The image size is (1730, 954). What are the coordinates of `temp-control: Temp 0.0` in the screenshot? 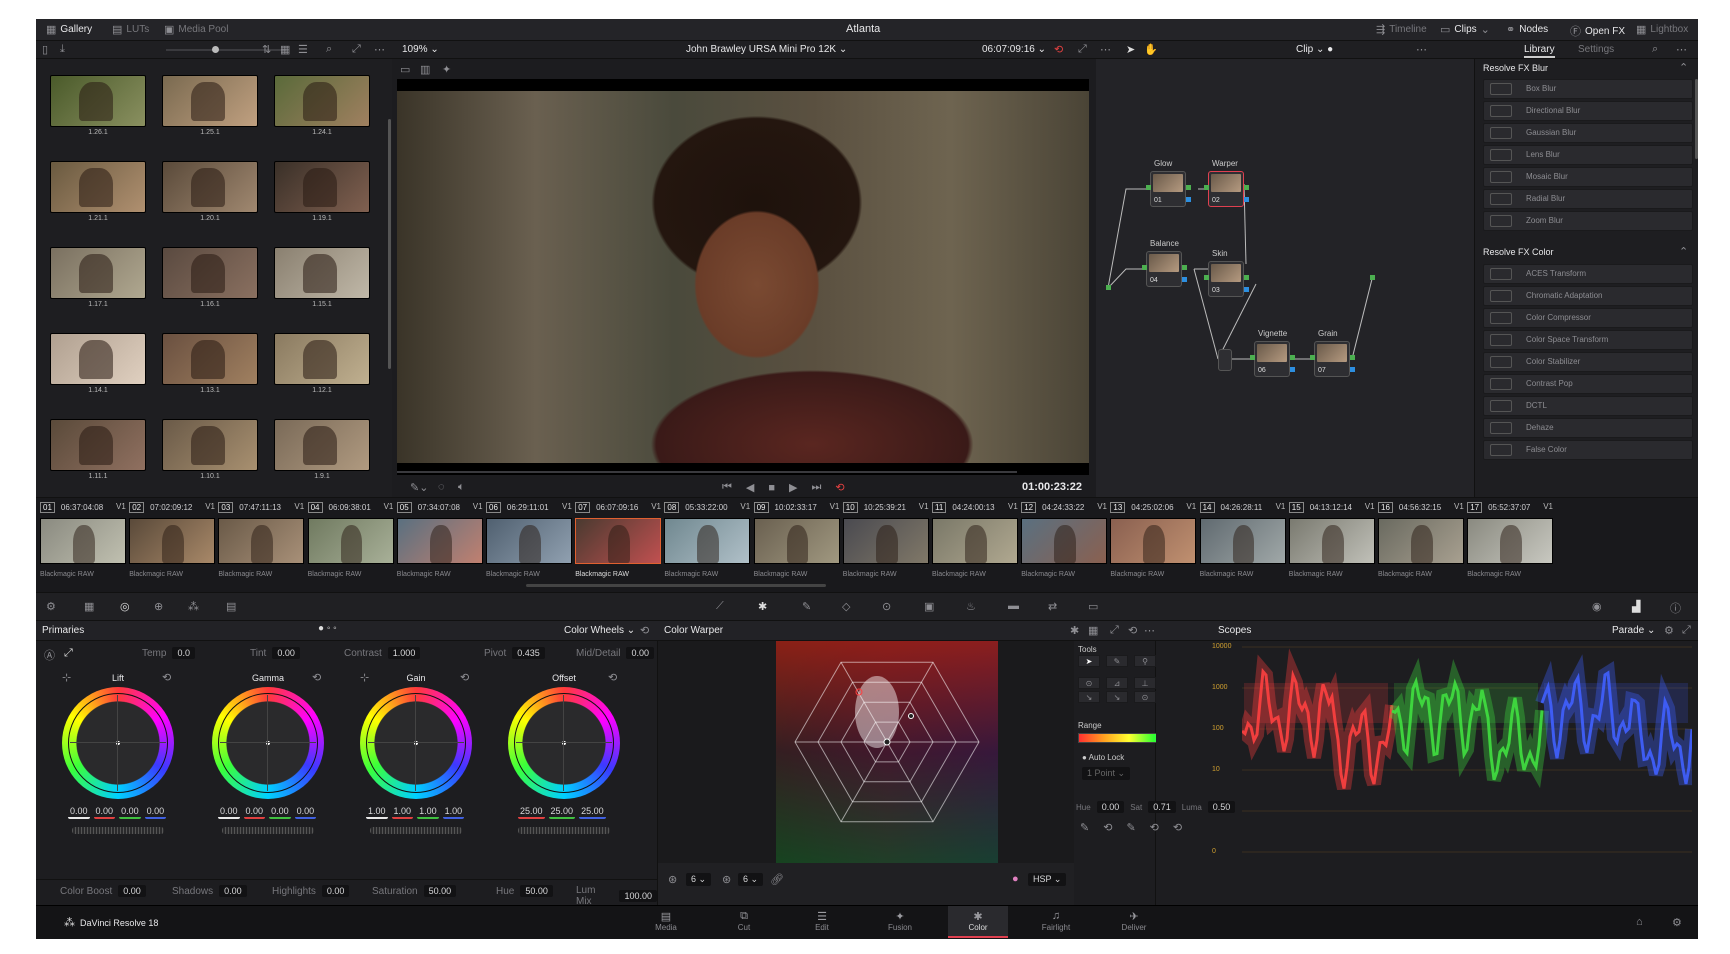 It's located at (168, 653).